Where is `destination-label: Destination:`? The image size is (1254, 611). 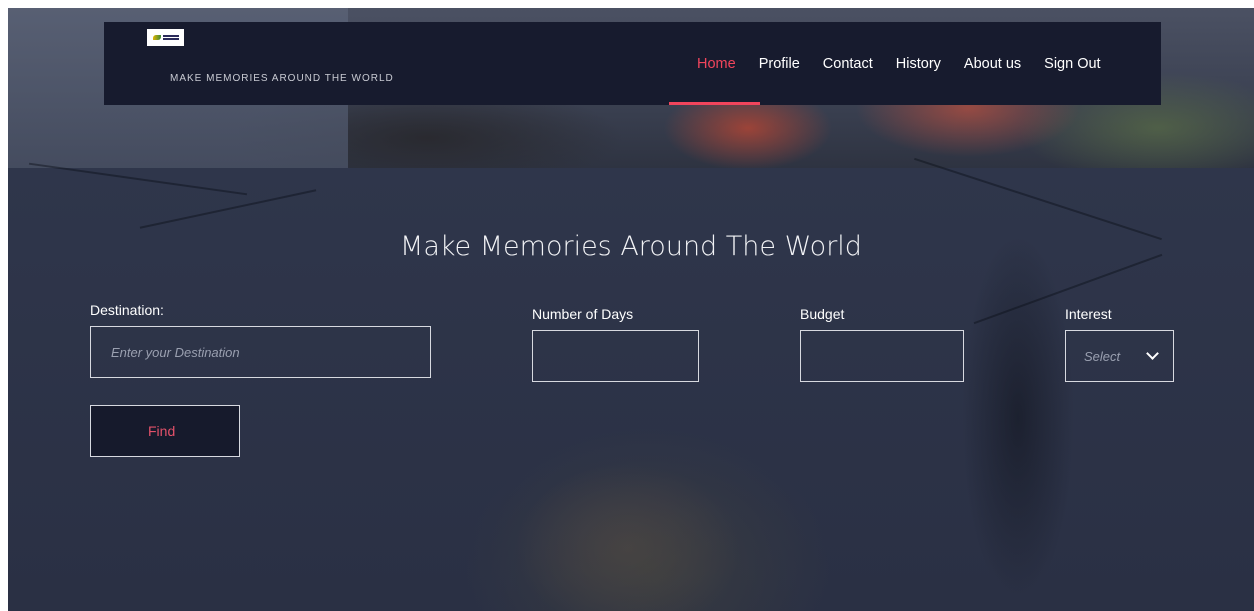 destination-label: Destination: is located at coordinates (127, 310).